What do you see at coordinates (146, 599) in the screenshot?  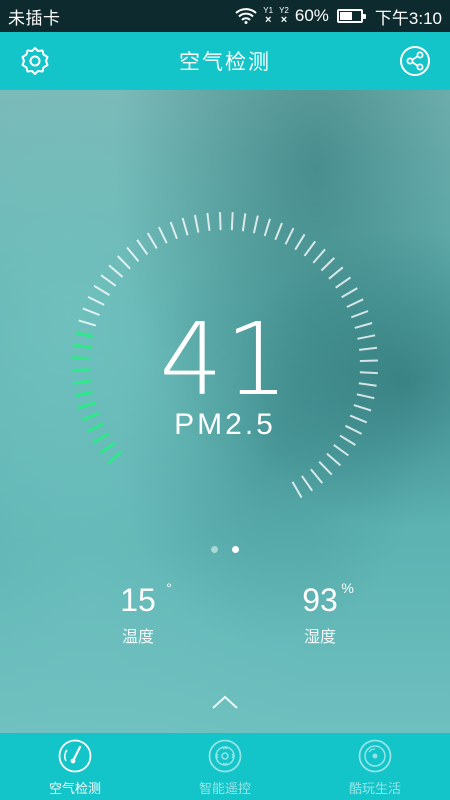 I see `temperature-value: 15 °` at bounding box center [146, 599].